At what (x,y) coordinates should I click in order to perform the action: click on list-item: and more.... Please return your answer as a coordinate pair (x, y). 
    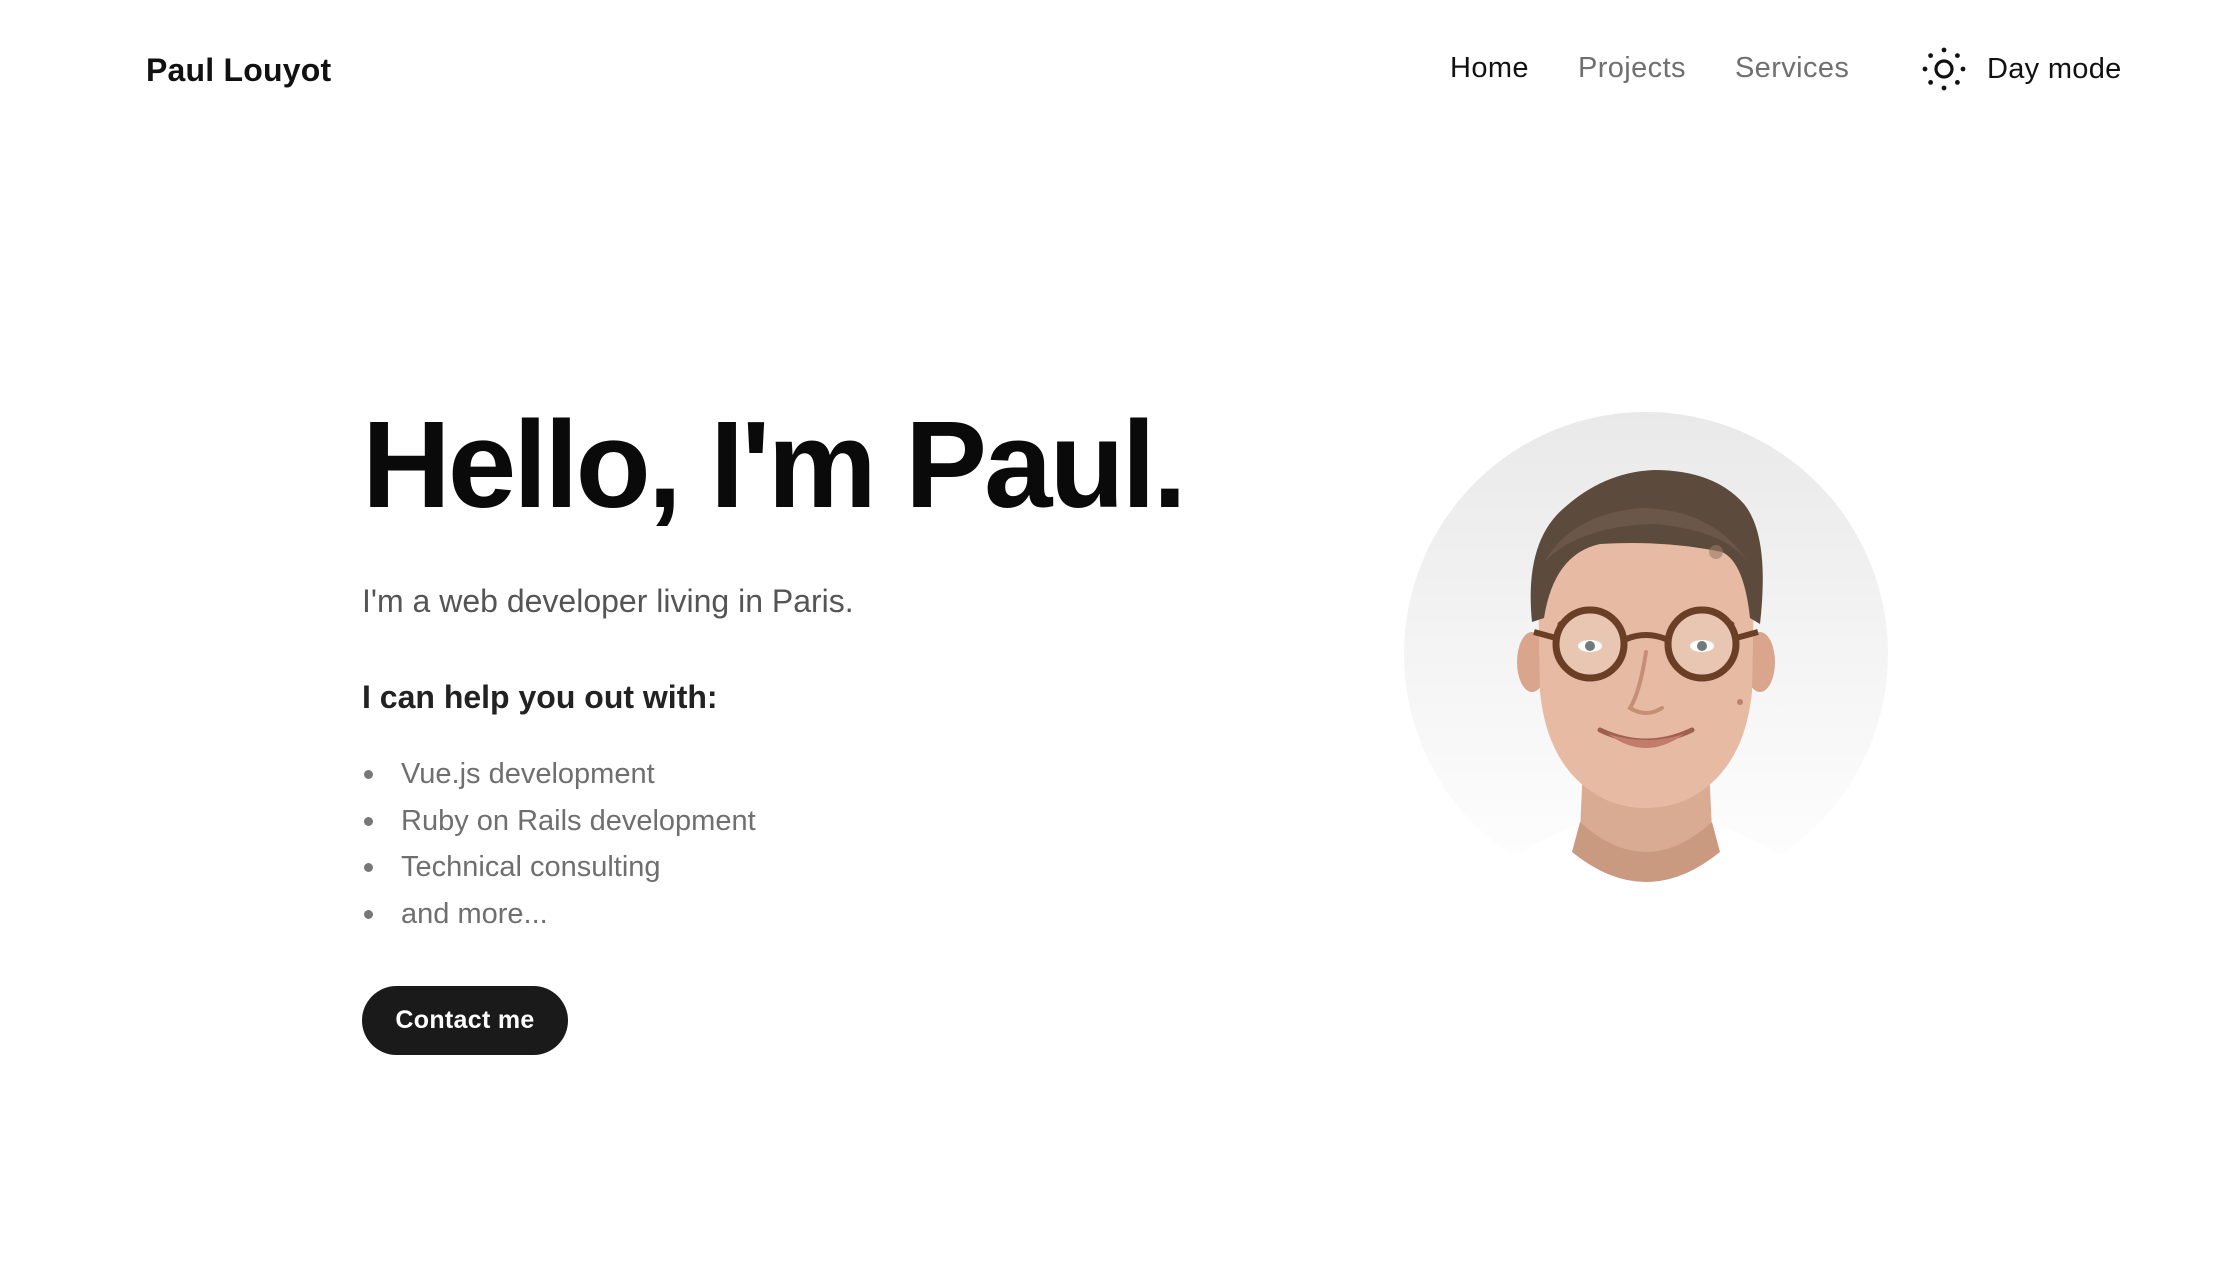
    Looking at the image, I should click on (559, 918).